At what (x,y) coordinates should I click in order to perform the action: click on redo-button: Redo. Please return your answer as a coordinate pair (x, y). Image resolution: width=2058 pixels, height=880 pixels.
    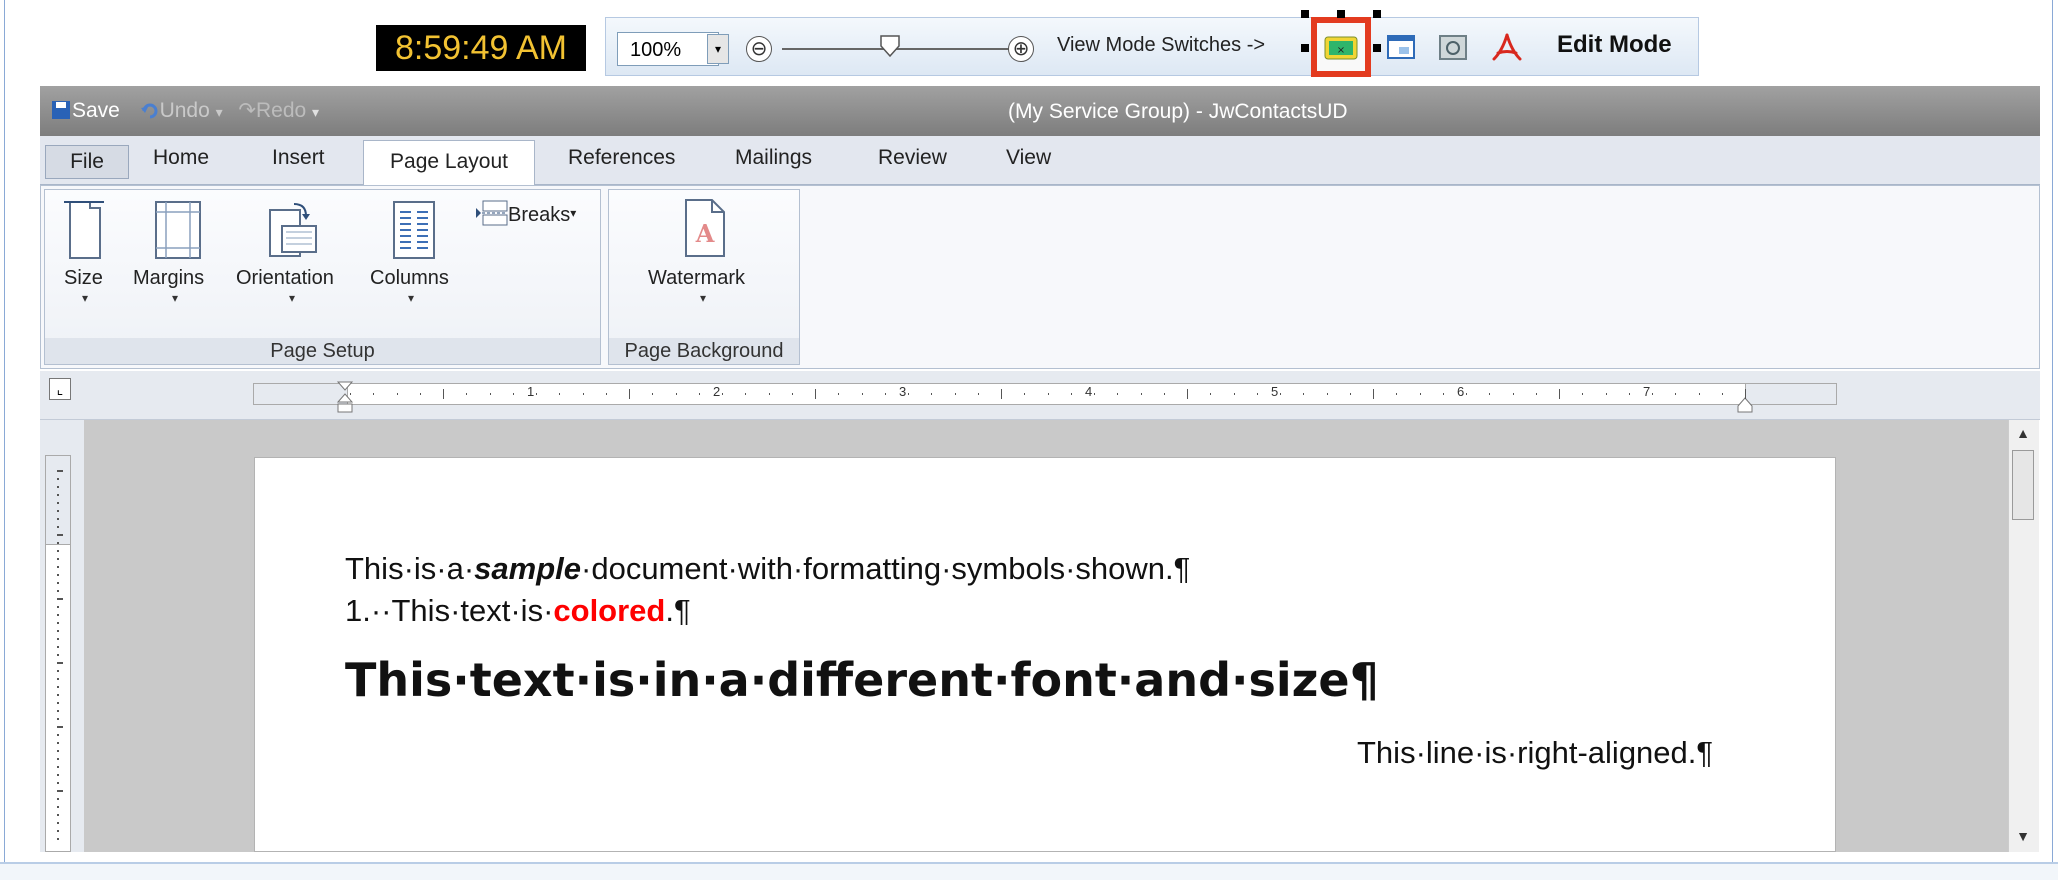
    Looking at the image, I should click on (281, 110).